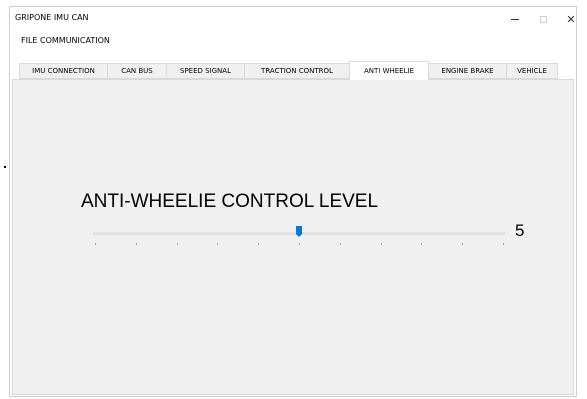  I want to click on tab-imu-connection: IMU CONNECTION, so click(63, 71).